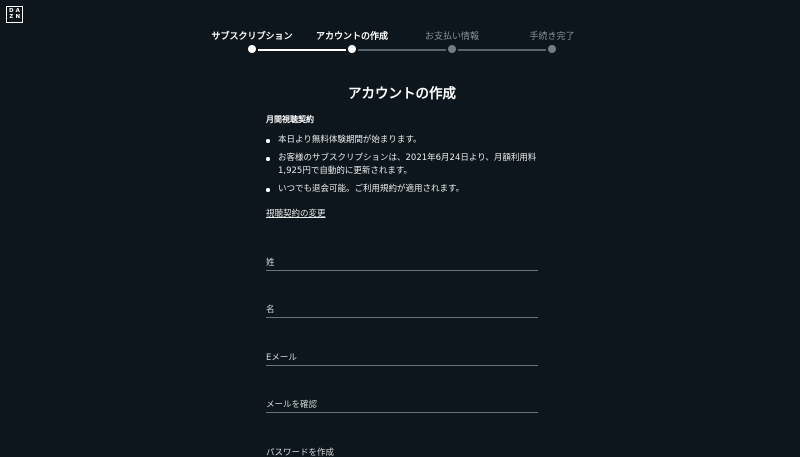 The width and height of the screenshot is (800, 457). What do you see at coordinates (292, 405) in the screenshot?
I see `email-confirm-label: メールを確認` at bounding box center [292, 405].